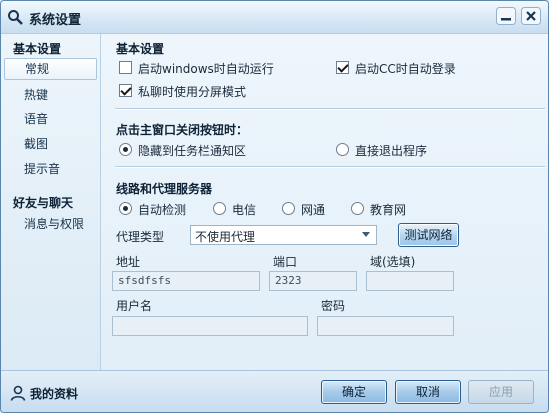 The height and width of the screenshot is (413, 549). I want to click on proxy-type-value: 不使用代理, so click(225, 237).